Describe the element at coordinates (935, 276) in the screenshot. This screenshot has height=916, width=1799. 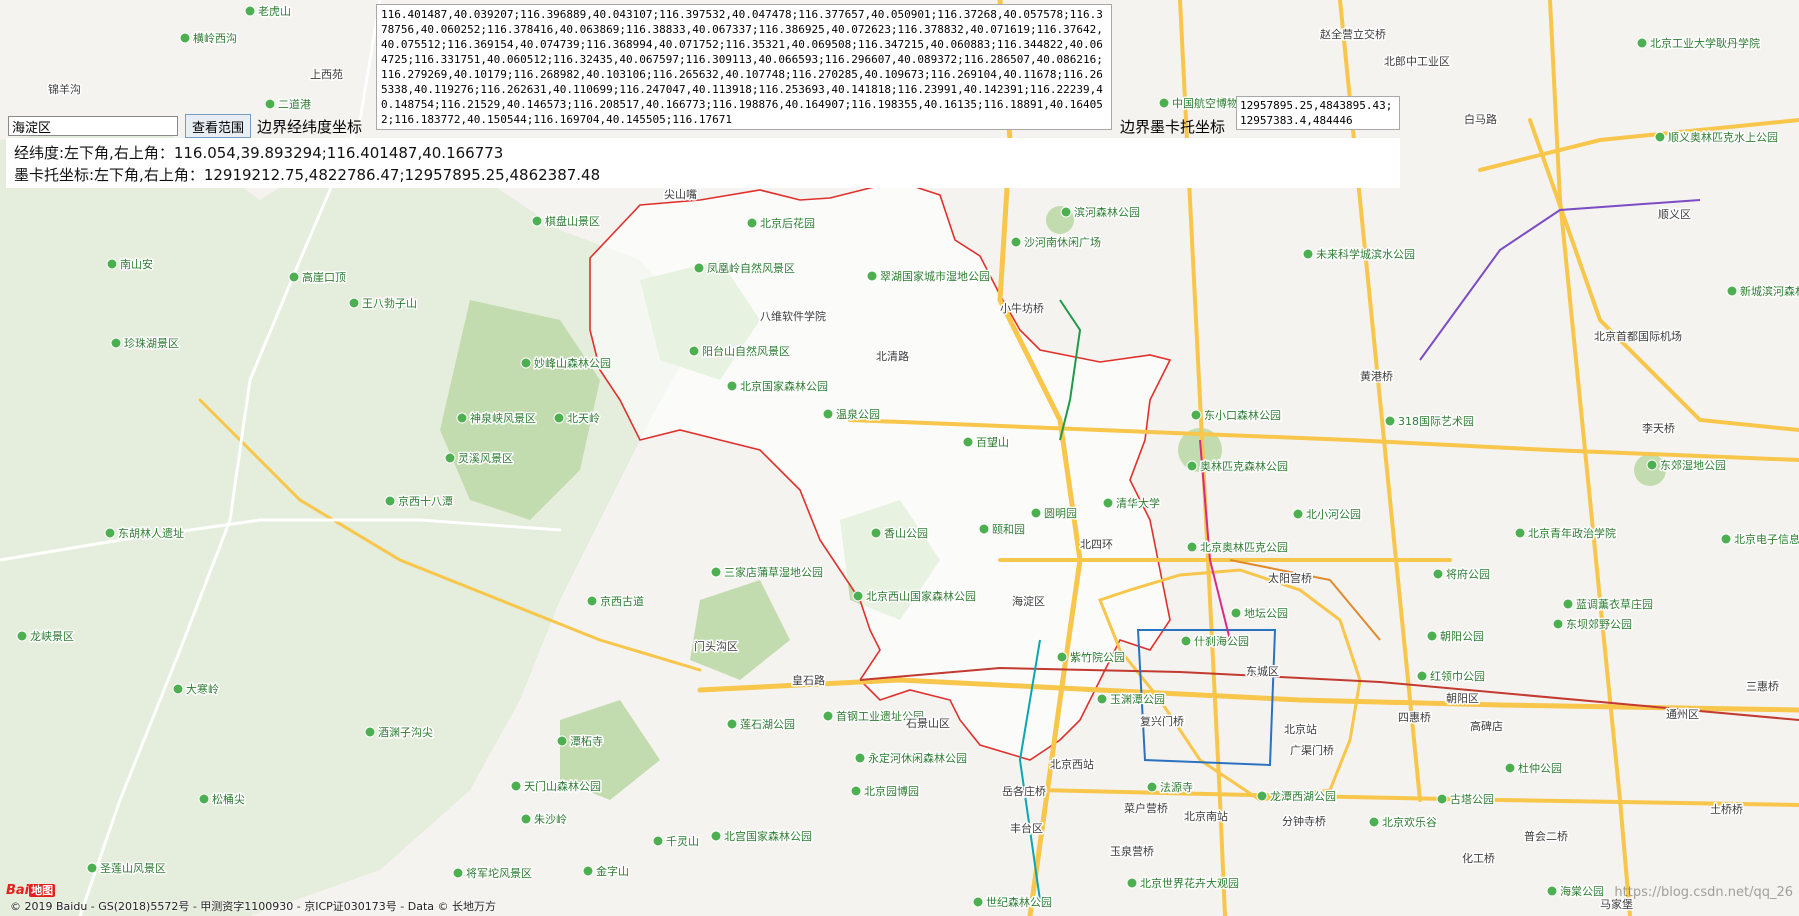
I see `place-label: 翠湖国家城市湿地公园` at that location.